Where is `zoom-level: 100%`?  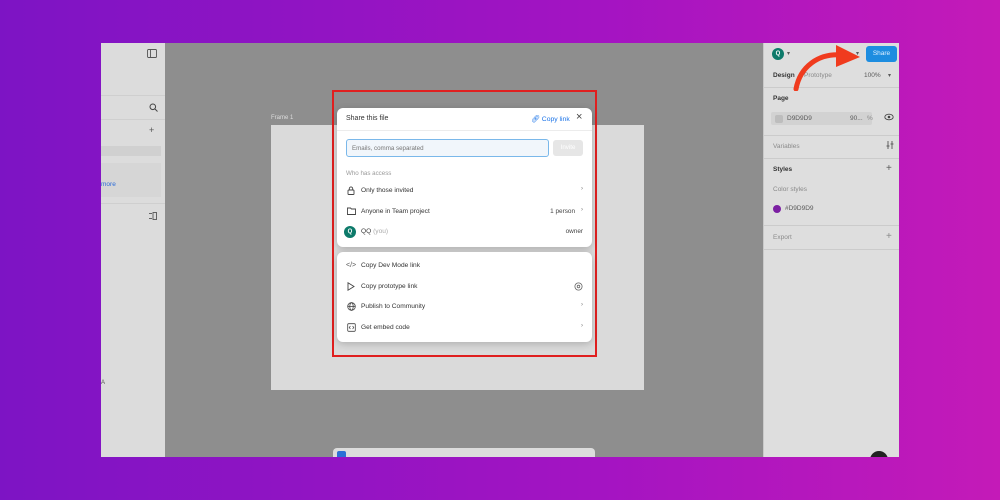
zoom-level: 100% is located at coordinates (872, 75).